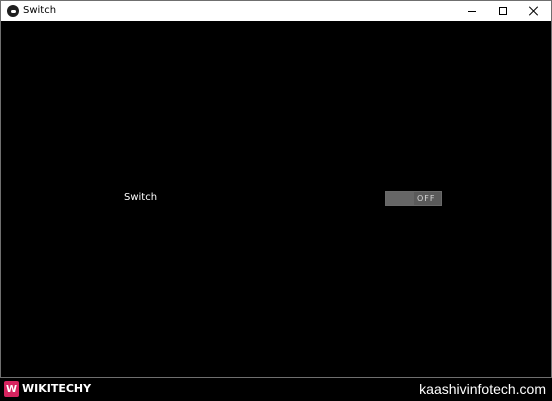 The width and height of the screenshot is (552, 401). What do you see at coordinates (400, 198) in the screenshot?
I see `switch-thumb` at bounding box center [400, 198].